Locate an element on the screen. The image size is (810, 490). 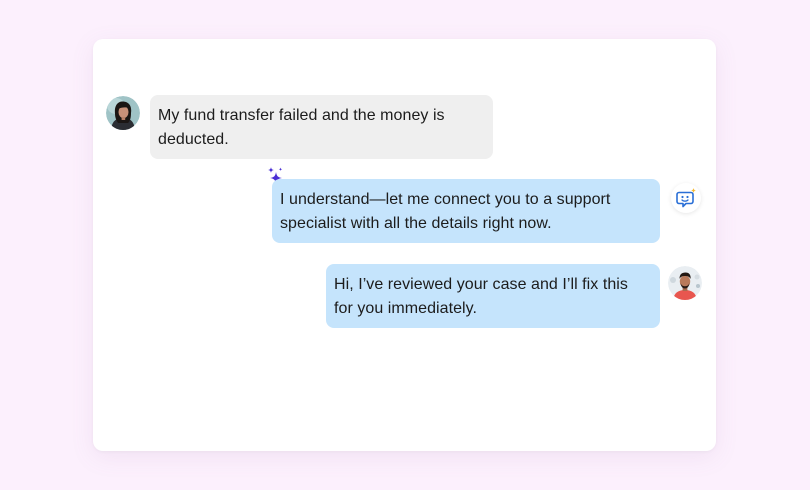
chatbot-icon is located at coordinates (686, 198).